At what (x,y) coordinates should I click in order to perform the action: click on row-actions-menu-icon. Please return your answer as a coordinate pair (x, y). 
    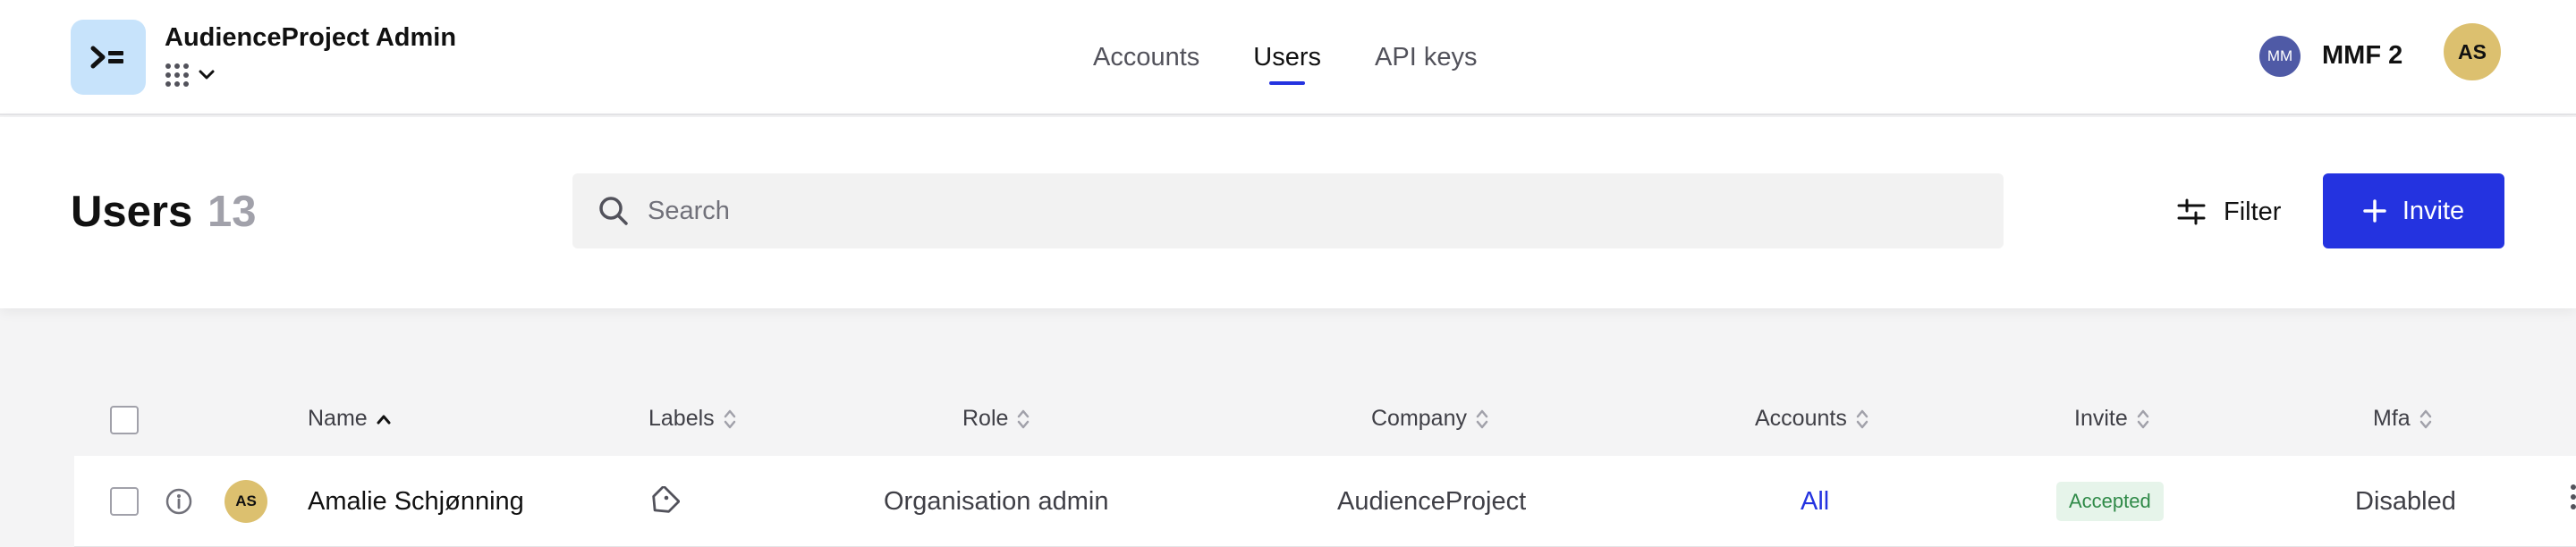
    Looking at the image, I should click on (2573, 496).